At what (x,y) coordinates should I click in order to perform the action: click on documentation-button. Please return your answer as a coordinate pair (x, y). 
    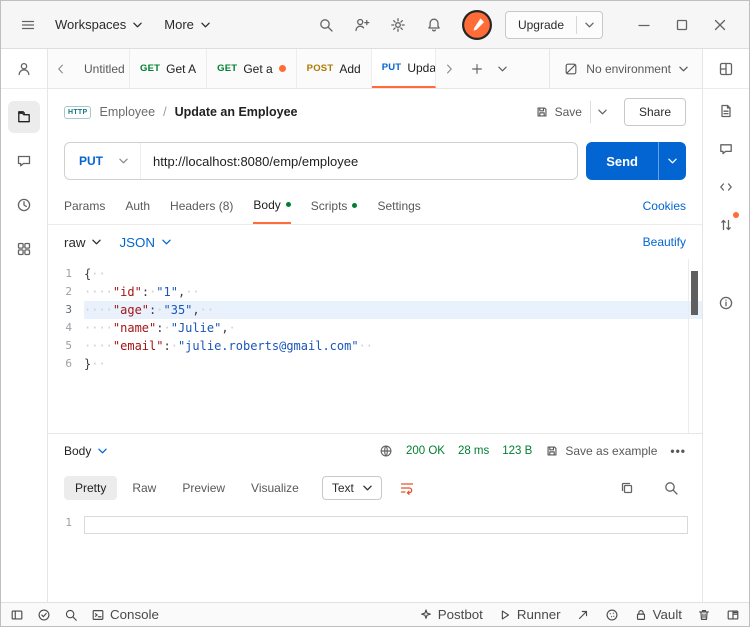
    Looking at the image, I should click on (726, 111).